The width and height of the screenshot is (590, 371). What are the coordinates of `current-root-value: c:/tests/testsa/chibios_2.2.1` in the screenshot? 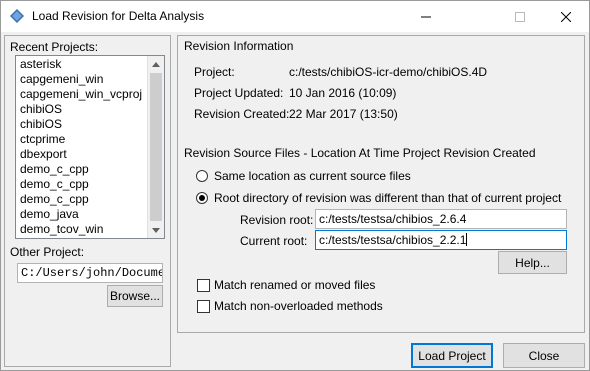 It's located at (393, 240).